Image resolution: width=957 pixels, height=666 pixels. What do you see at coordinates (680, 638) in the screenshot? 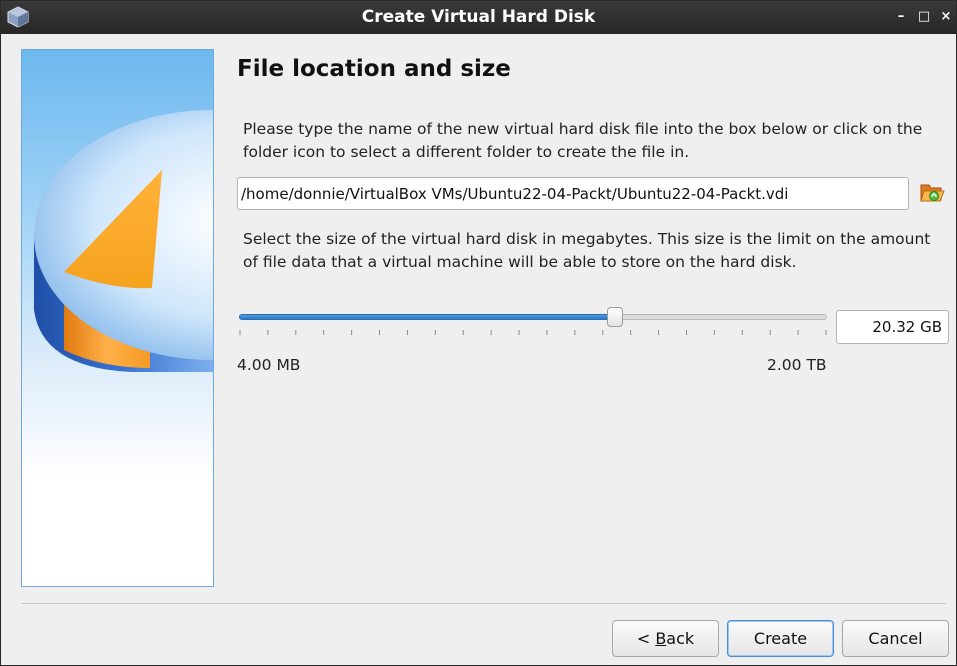
I see `back-rest: ack` at bounding box center [680, 638].